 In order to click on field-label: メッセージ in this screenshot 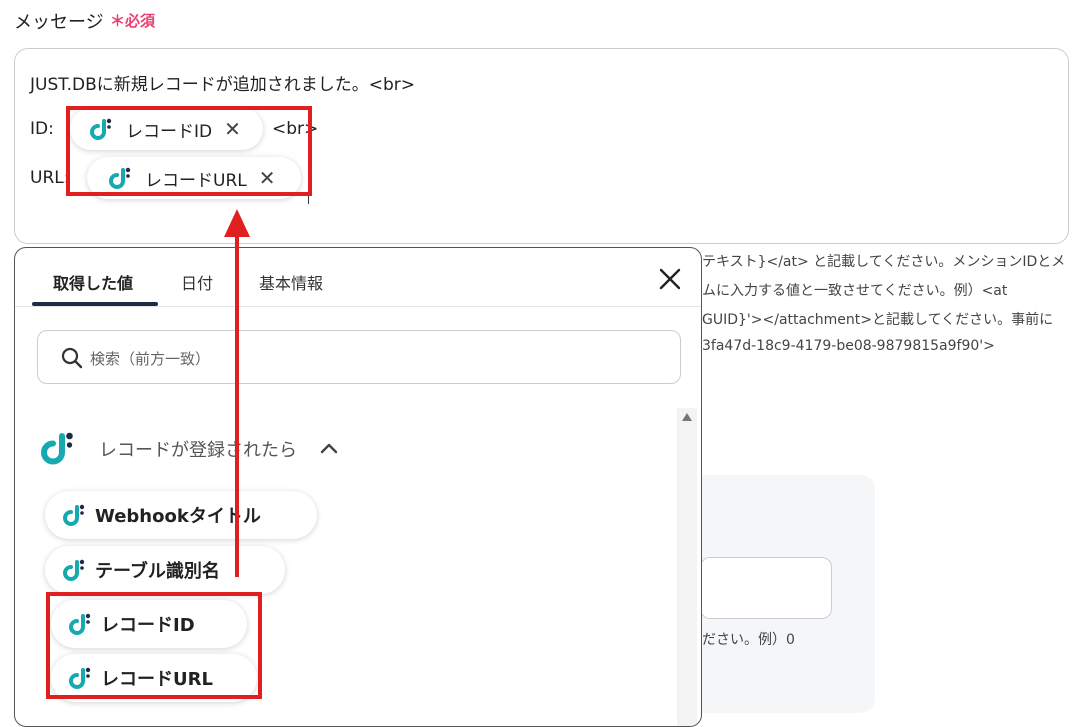, I will do `click(59, 22)`.